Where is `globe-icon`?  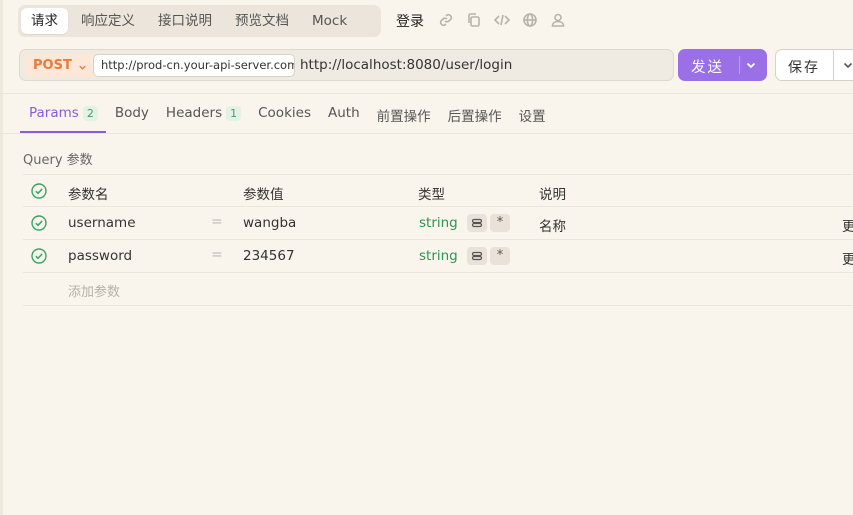
globe-icon is located at coordinates (530, 22).